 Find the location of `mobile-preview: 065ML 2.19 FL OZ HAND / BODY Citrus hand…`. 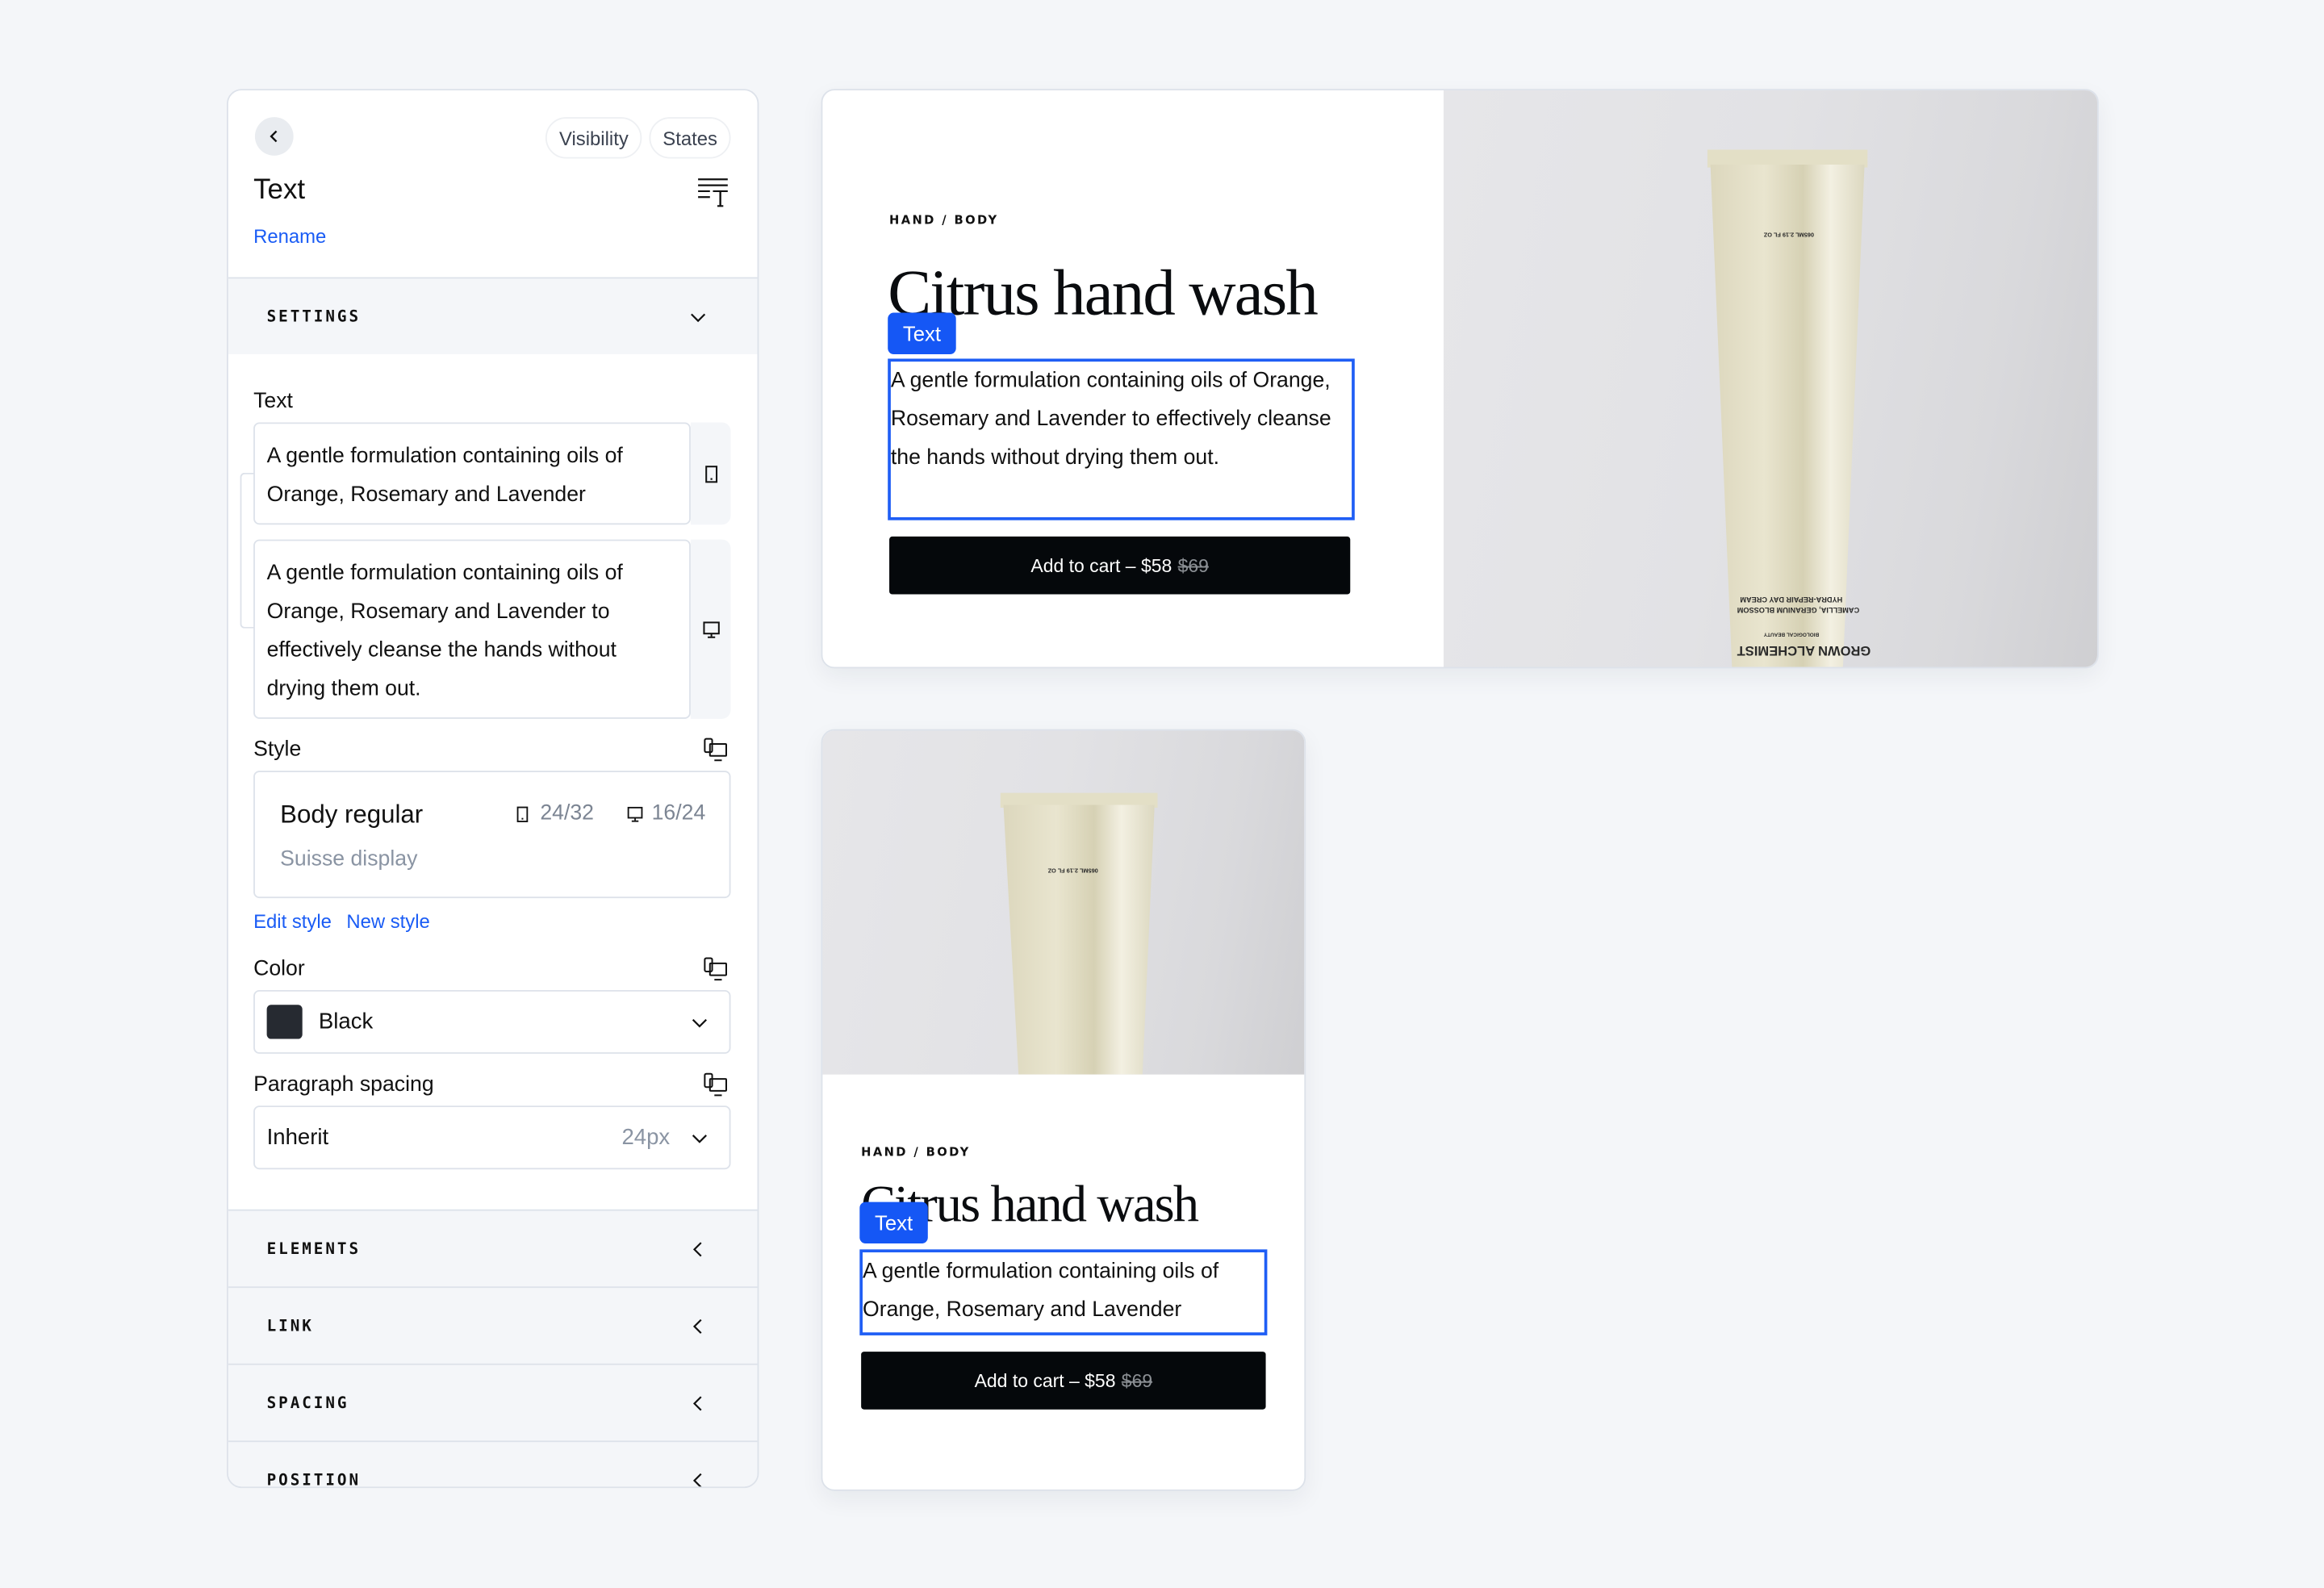

mobile-preview: 065ML 2.19 FL OZ HAND / BODY Citrus hand… is located at coordinates (1064, 1110).